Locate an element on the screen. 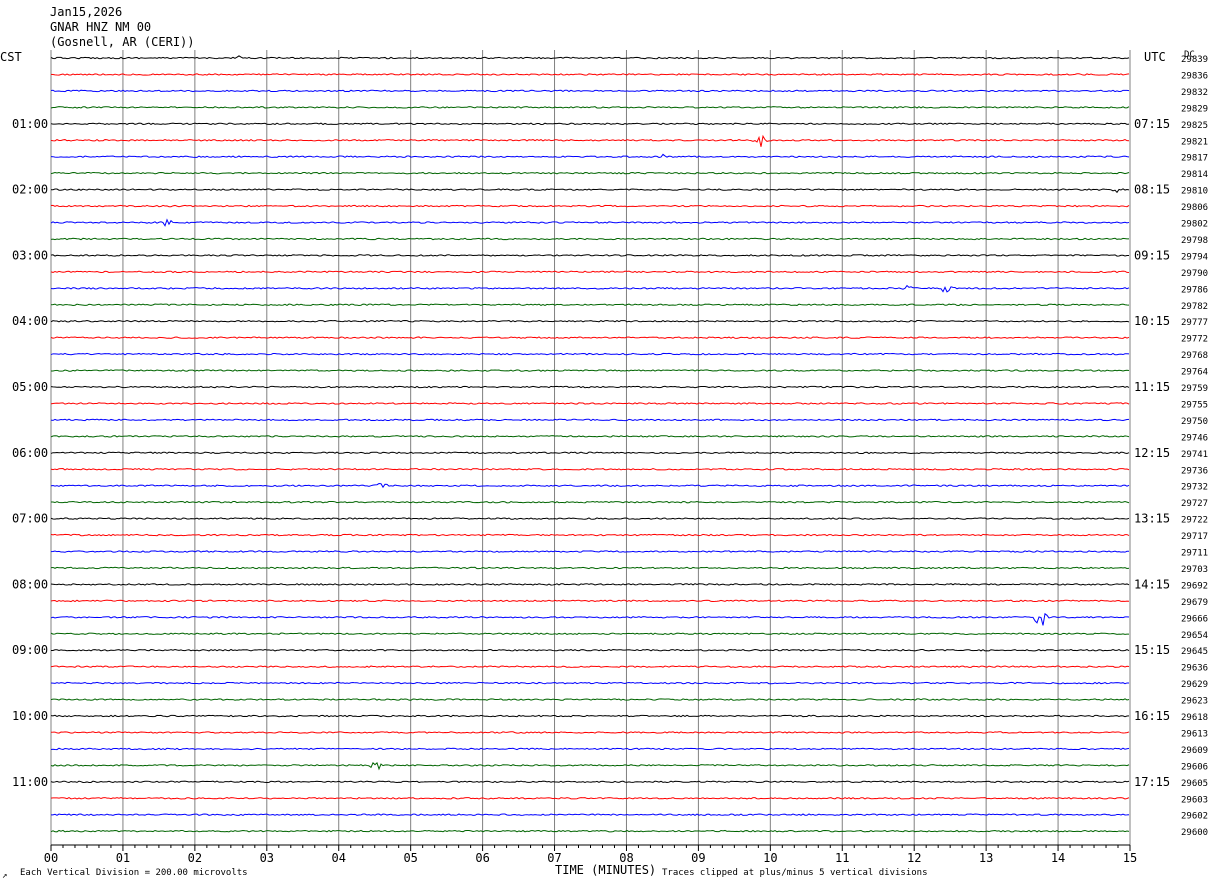 The width and height of the screenshot is (1210, 886). dc-value: 29606 is located at coordinates (1194, 767).